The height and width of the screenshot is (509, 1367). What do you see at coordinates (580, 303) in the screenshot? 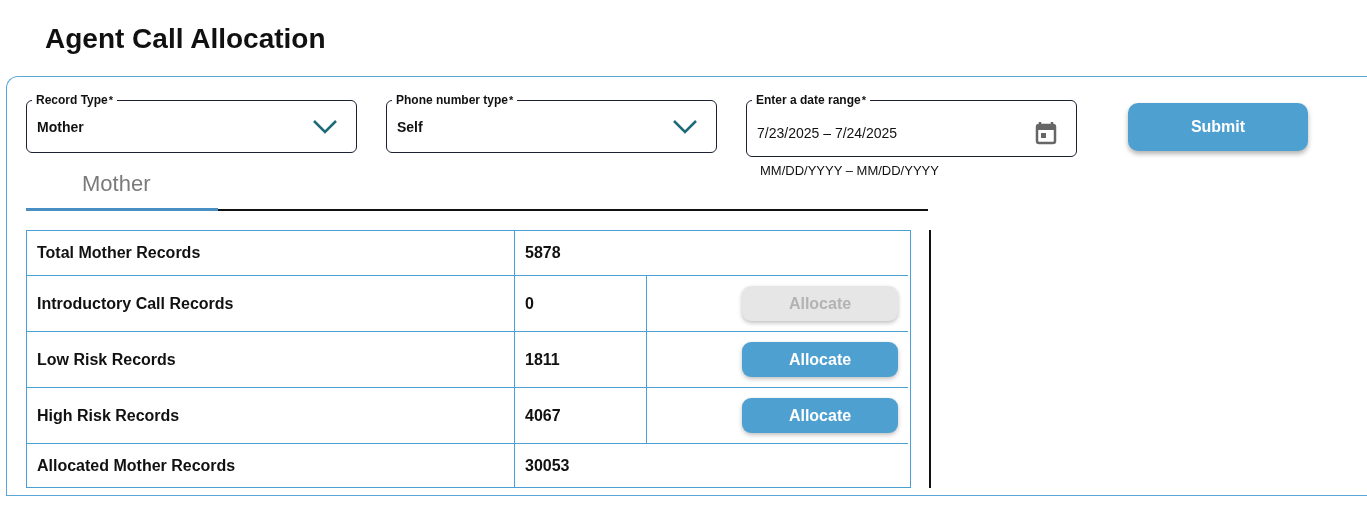
I see `table-cell: 0` at bounding box center [580, 303].